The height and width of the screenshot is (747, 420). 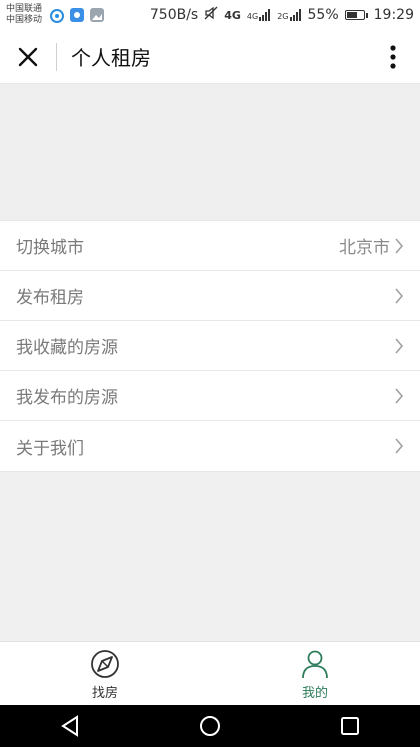 I want to click on tab-find-house: 找房, so click(x=105, y=674).